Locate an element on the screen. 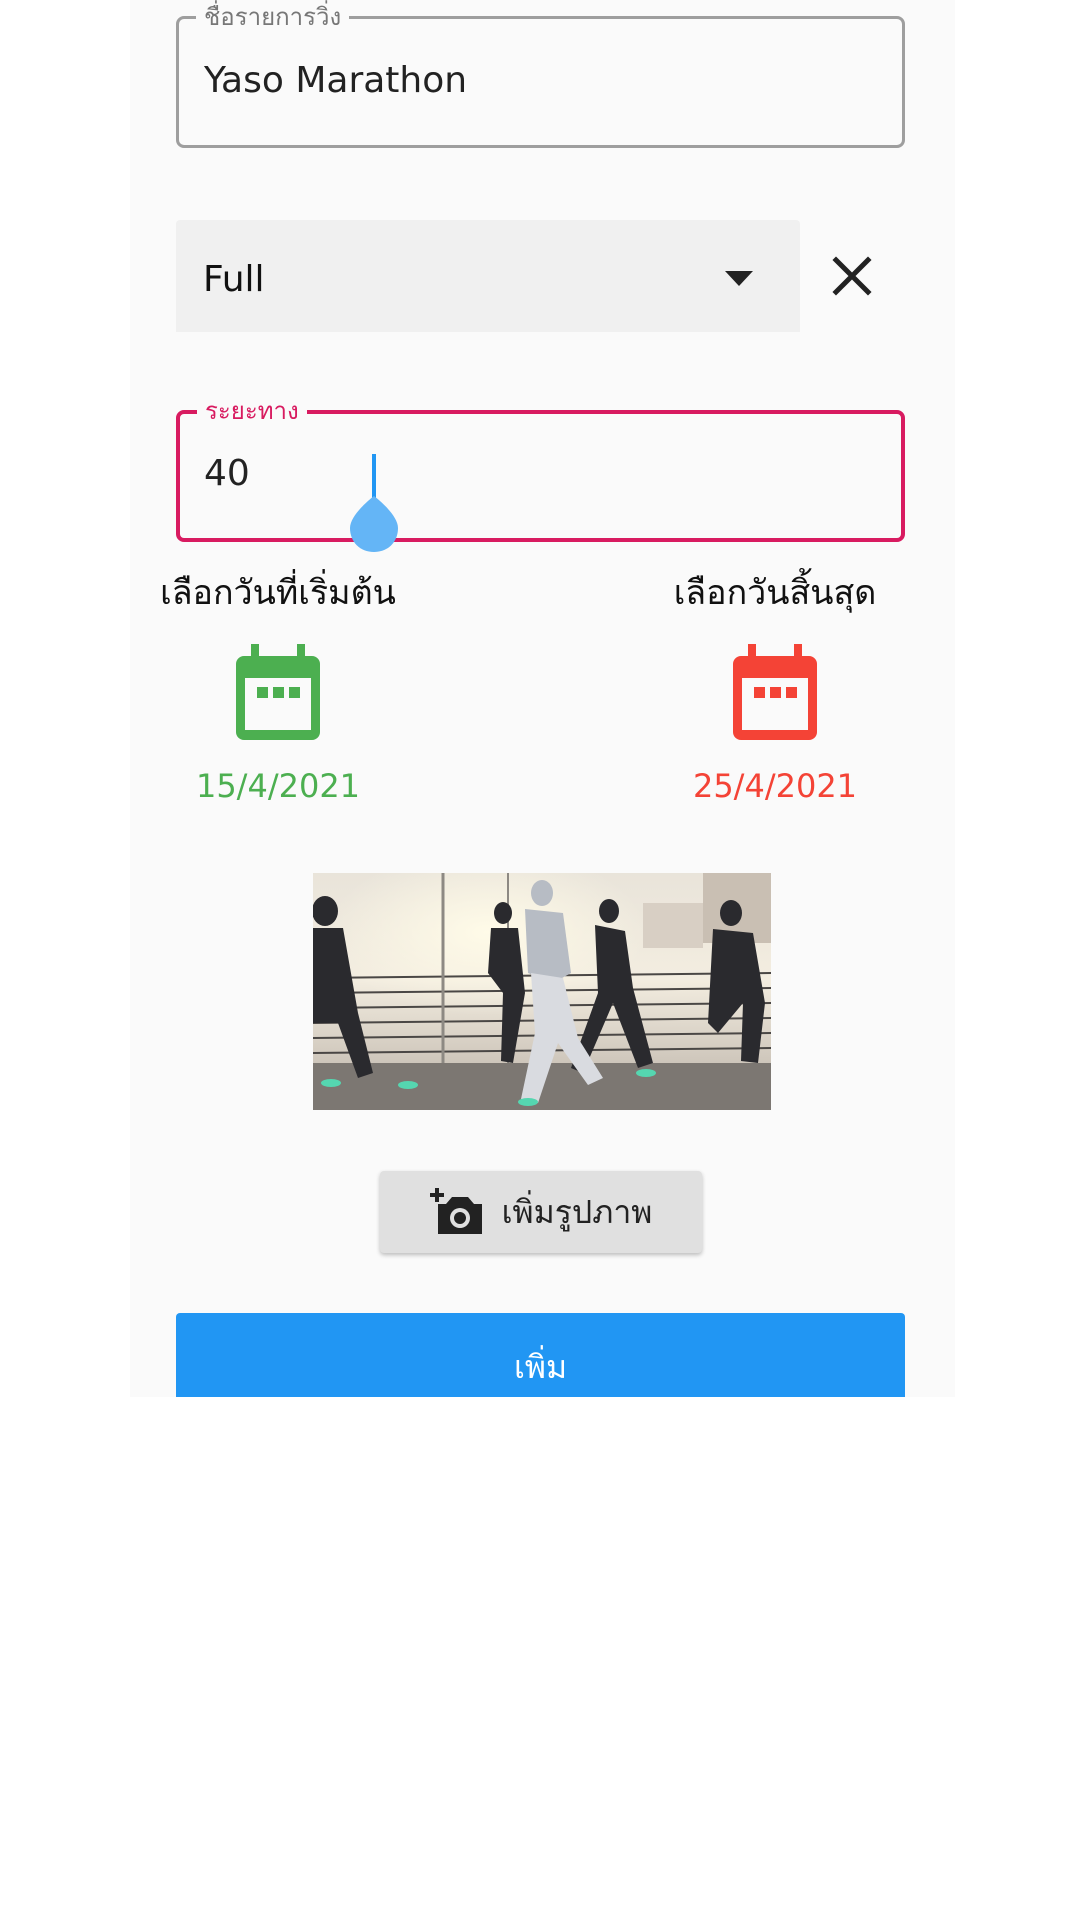 The height and width of the screenshot is (1920, 1080). dropdown-arrow-icon is located at coordinates (739, 278).